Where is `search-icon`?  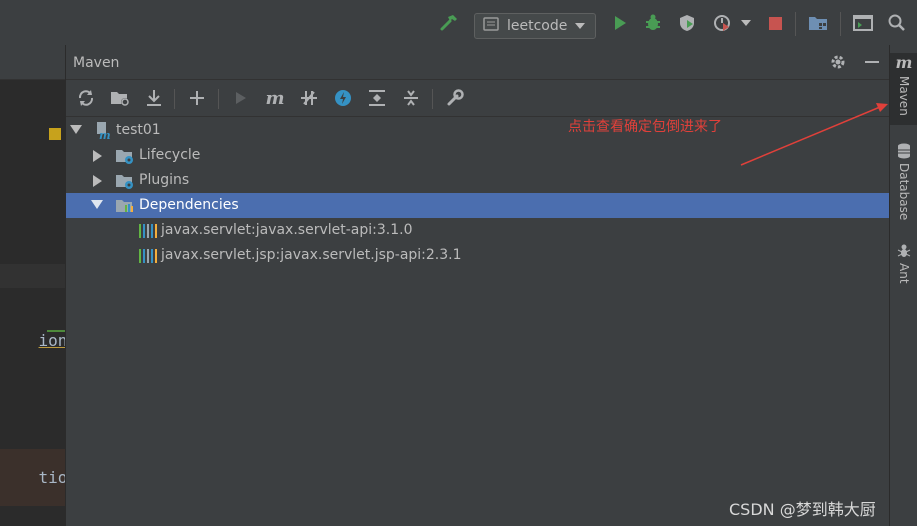
search-icon is located at coordinates (897, 23).